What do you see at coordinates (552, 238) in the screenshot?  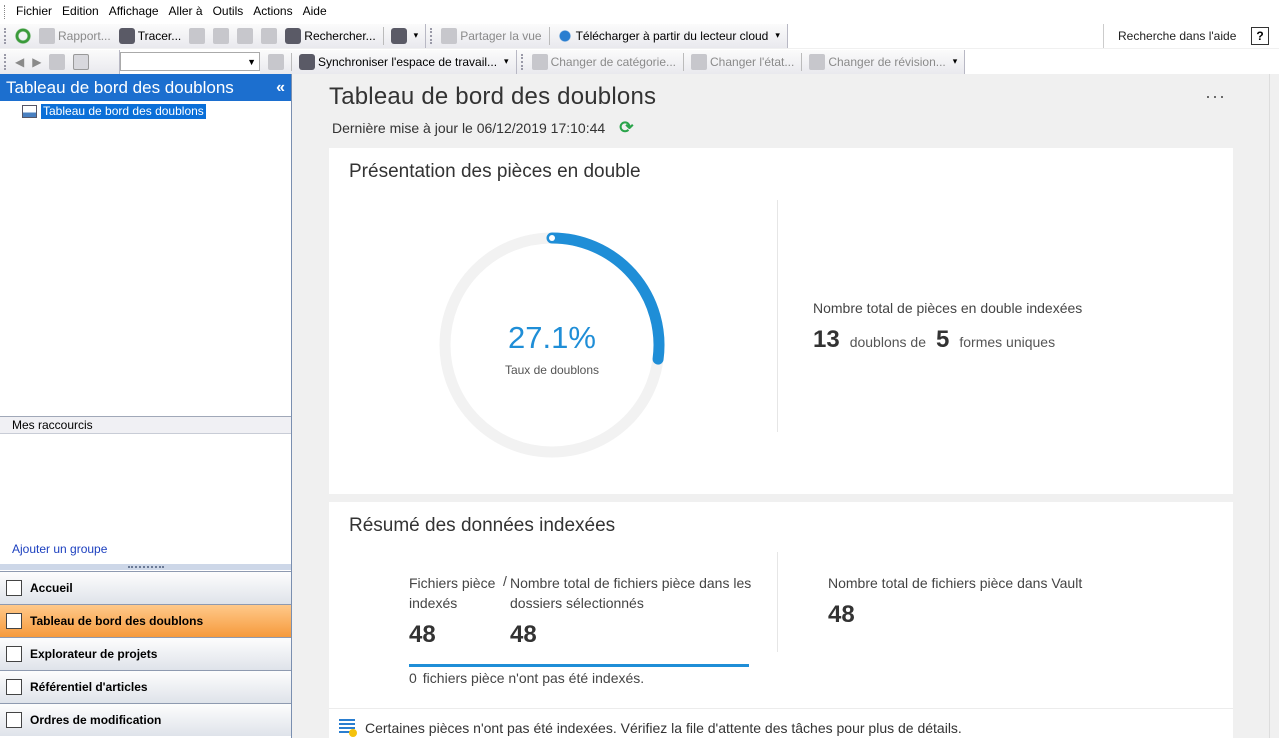 I see `gauge-start-dot` at bounding box center [552, 238].